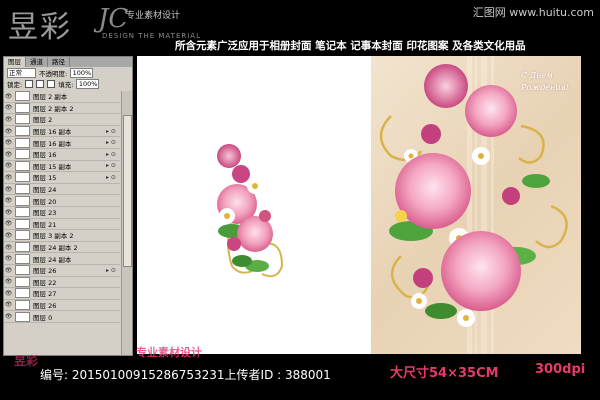 The width and height of the screenshot is (600, 400). What do you see at coordinates (185, 375) in the screenshot?
I see `upload-id-text: 编号: 20150100915286753231上传者ID : 388001` at bounding box center [185, 375].